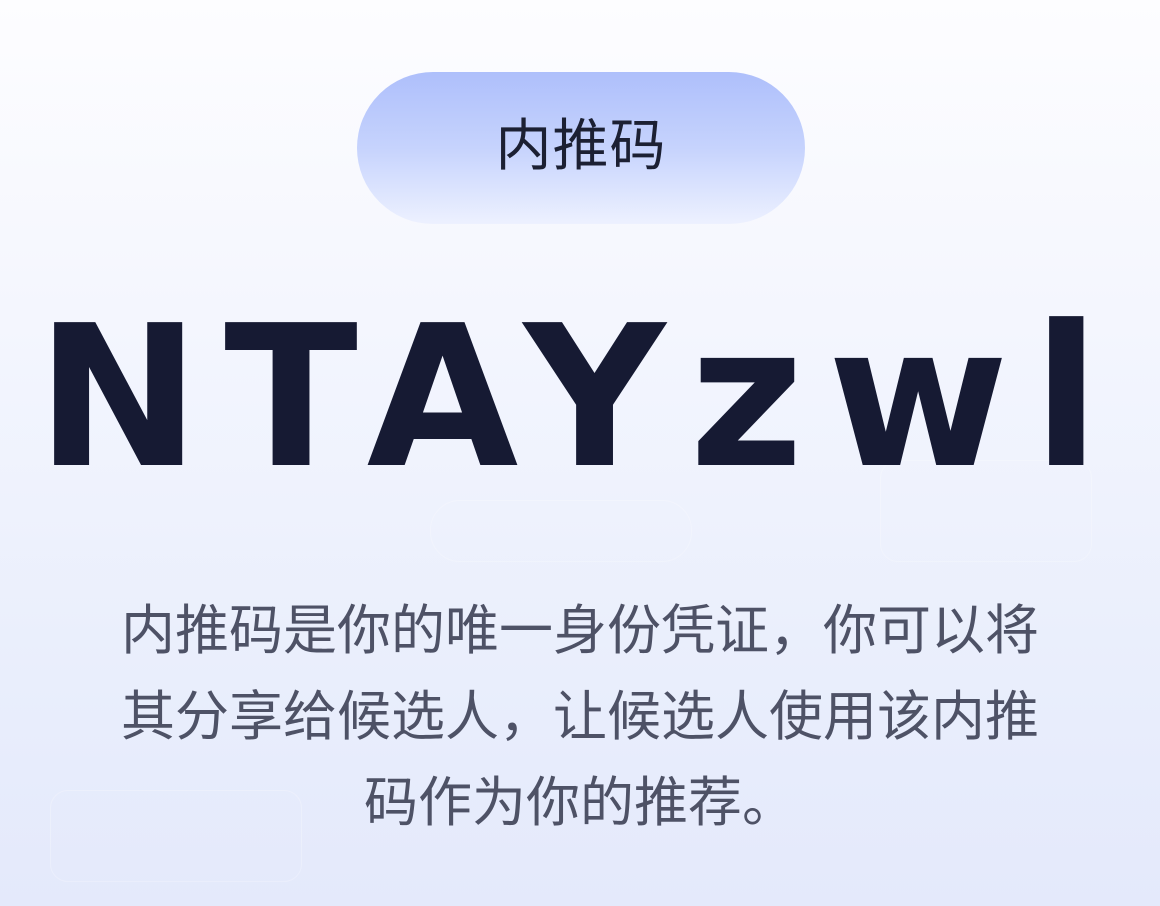 This screenshot has height=906, width=1160. I want to click on referral-code-badge: 内推码, so click(581, 148).